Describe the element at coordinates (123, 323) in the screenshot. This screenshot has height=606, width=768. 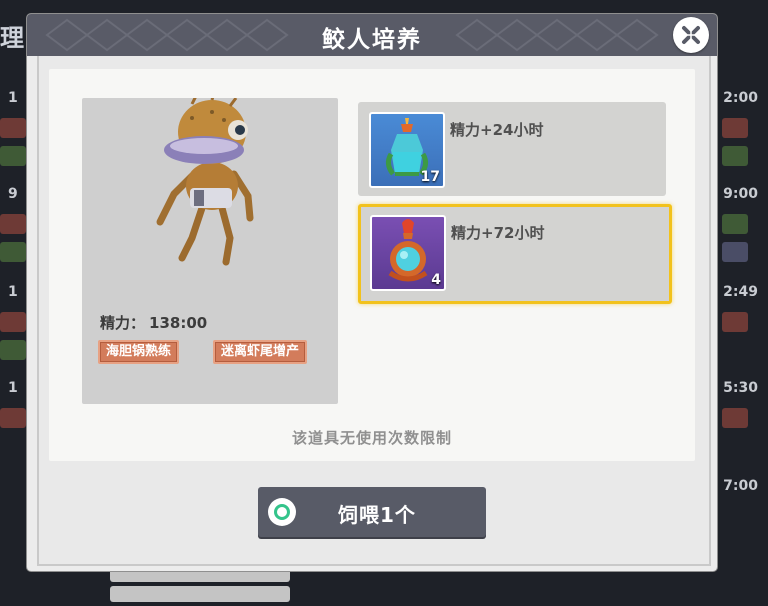
I see `stamina-label: 精力：` at that location.